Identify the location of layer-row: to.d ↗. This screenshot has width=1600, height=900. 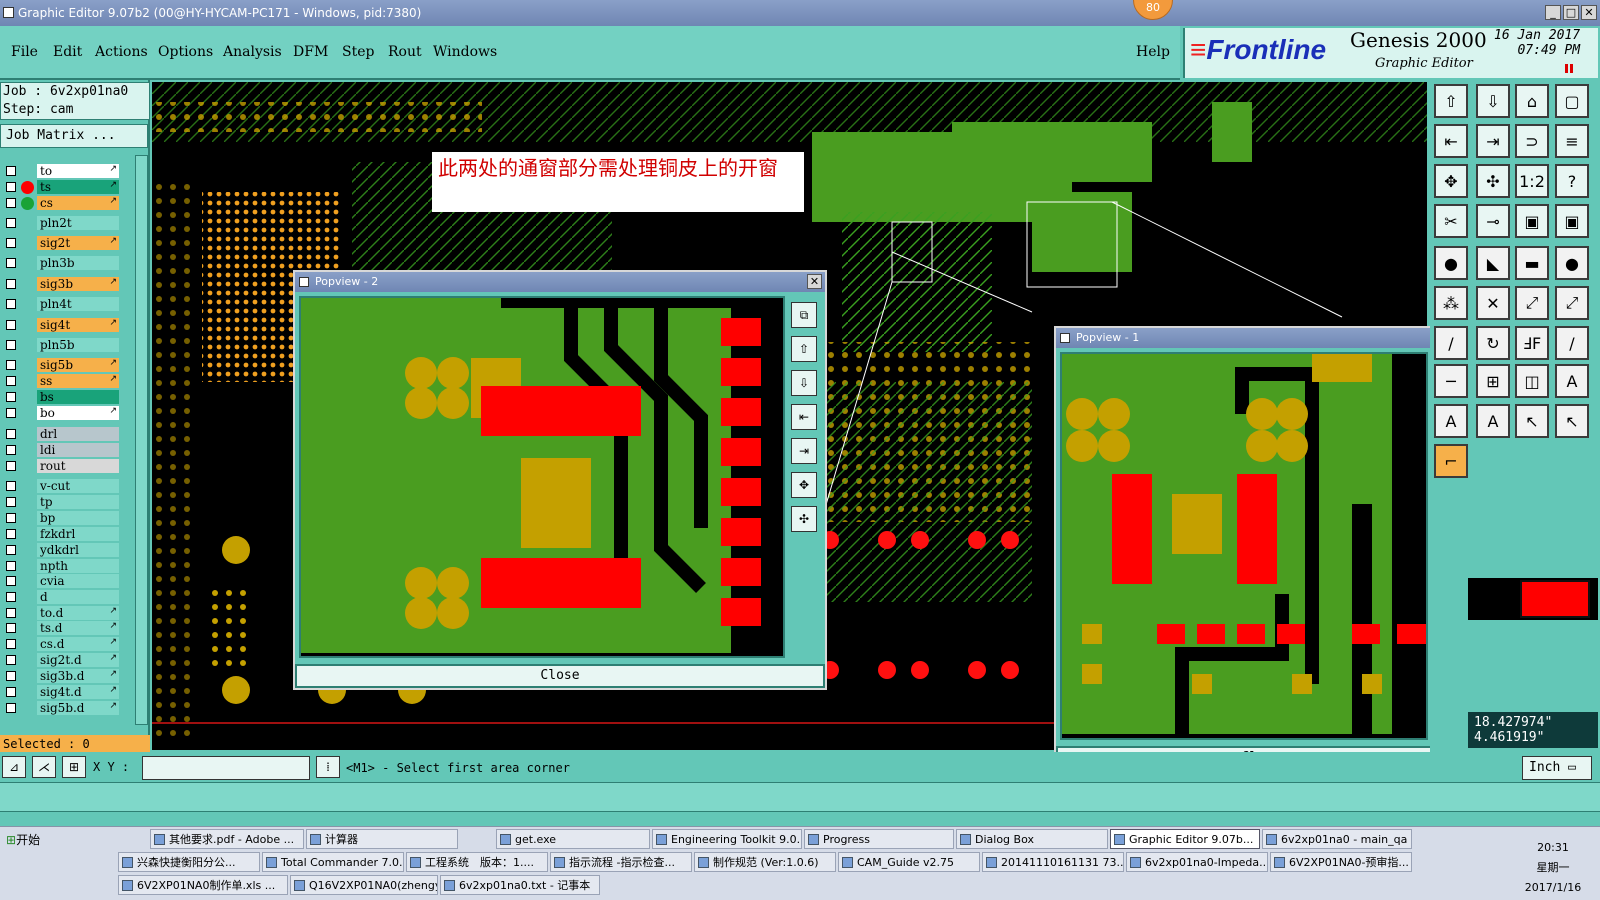
(61, 613).